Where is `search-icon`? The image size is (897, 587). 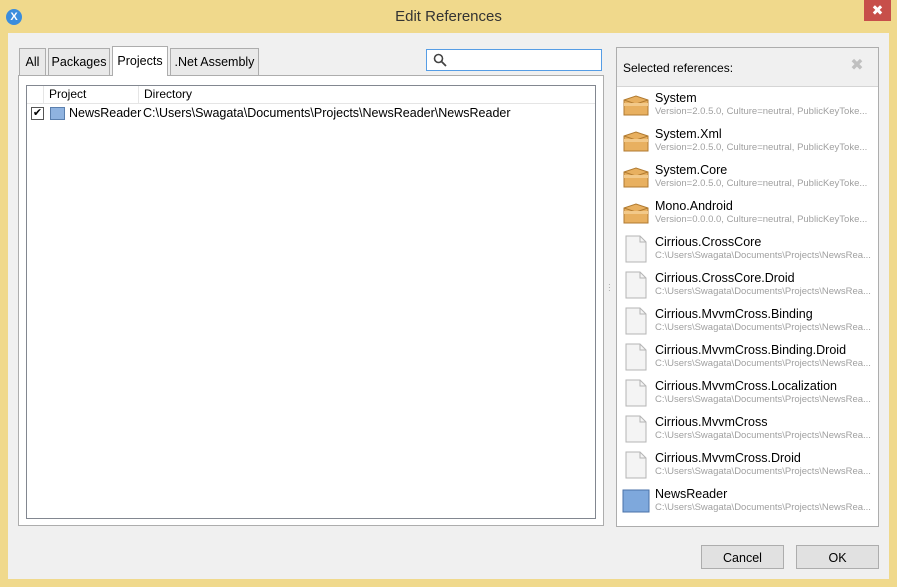 search-icon is located at coordinates (440, 60).